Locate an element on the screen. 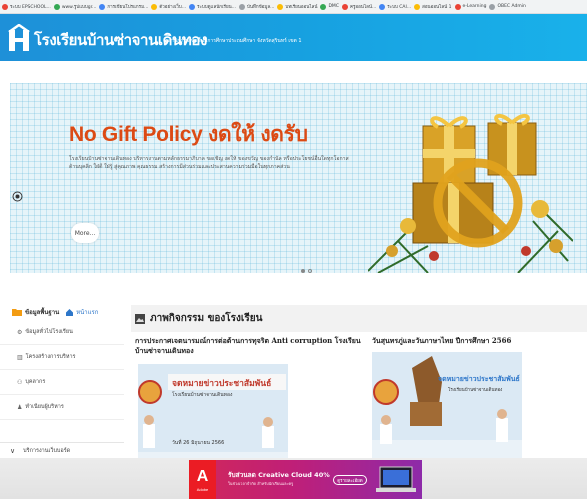 This screenshot has width=587, height=499. bookmark-label: OBEC Admin is located at coordinates (511, 6).